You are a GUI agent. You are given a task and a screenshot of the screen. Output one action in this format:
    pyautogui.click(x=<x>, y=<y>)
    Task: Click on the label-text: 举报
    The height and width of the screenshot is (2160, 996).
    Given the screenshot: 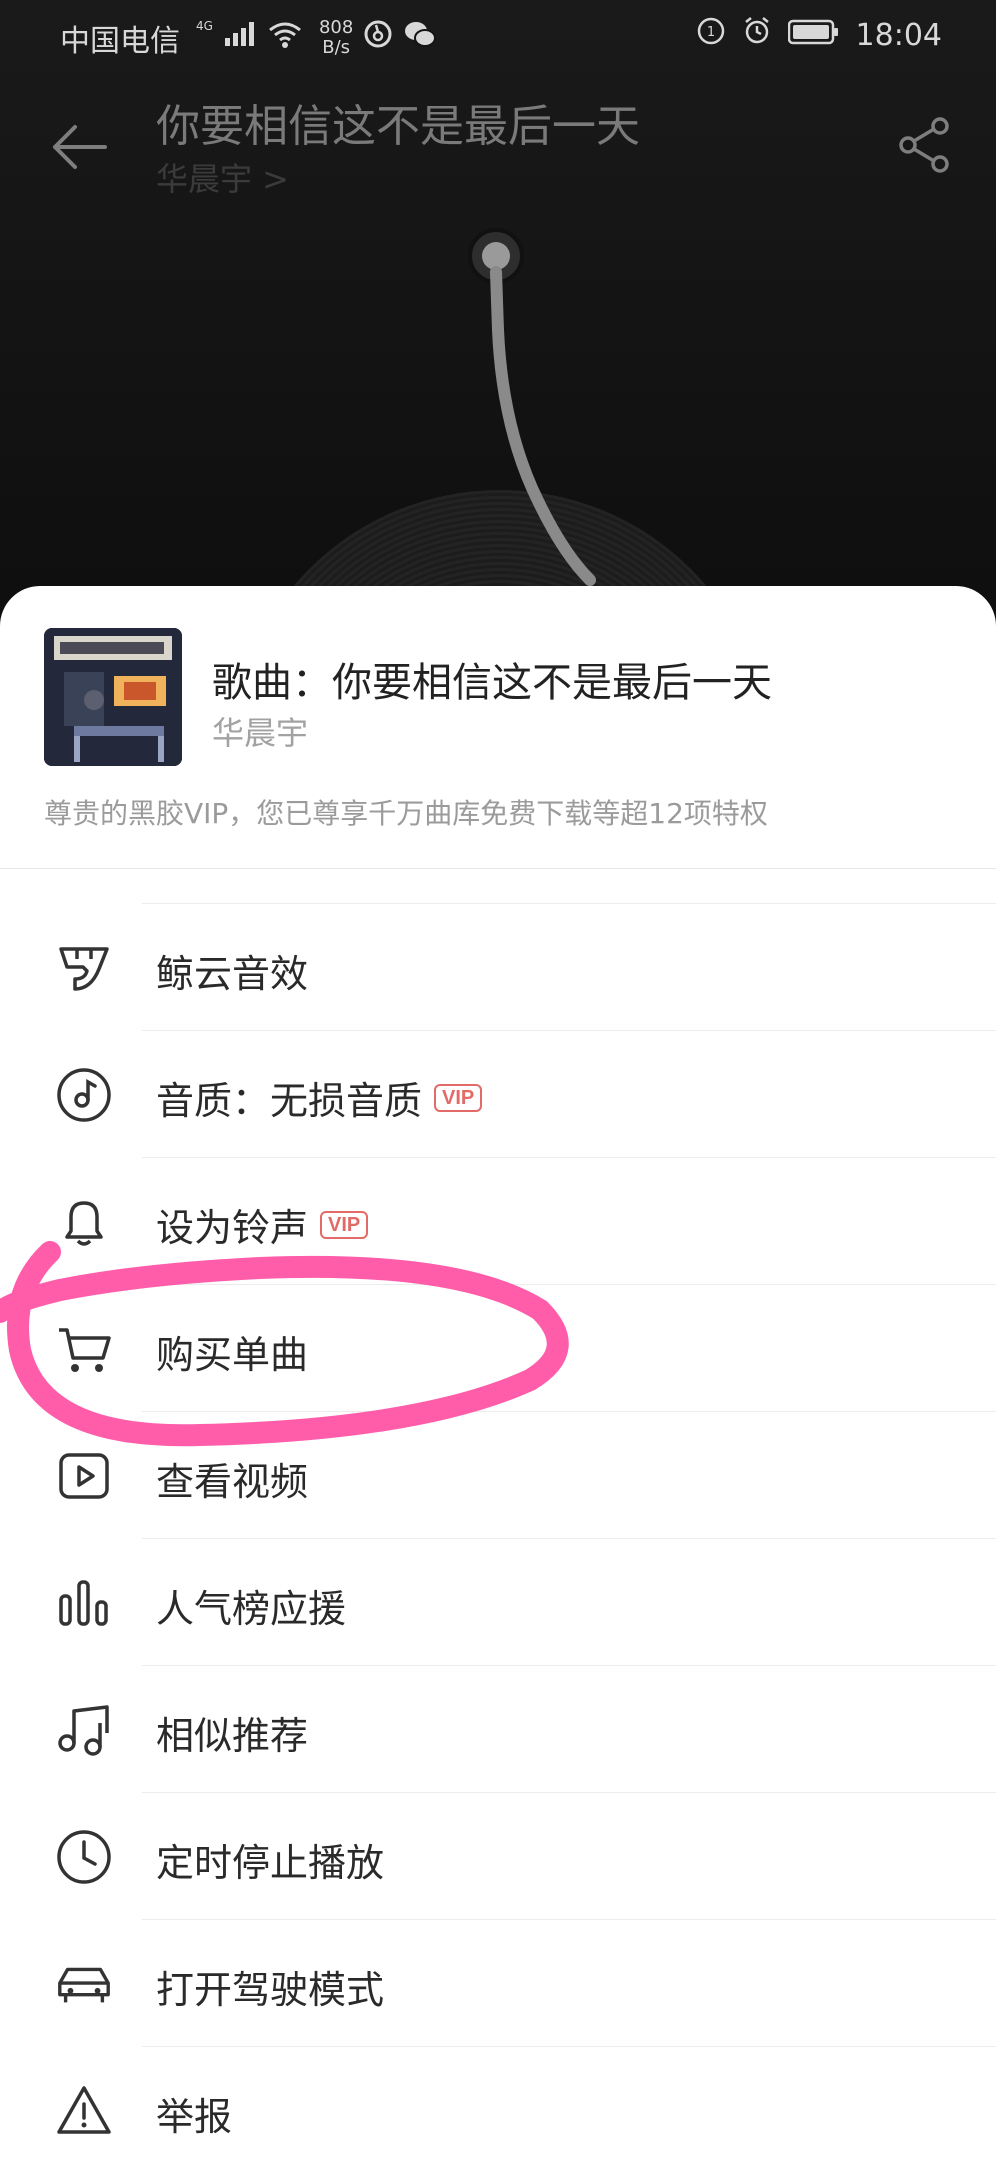 What is the action you would take?
    pyautogui.click(x=194, y=2117)
    